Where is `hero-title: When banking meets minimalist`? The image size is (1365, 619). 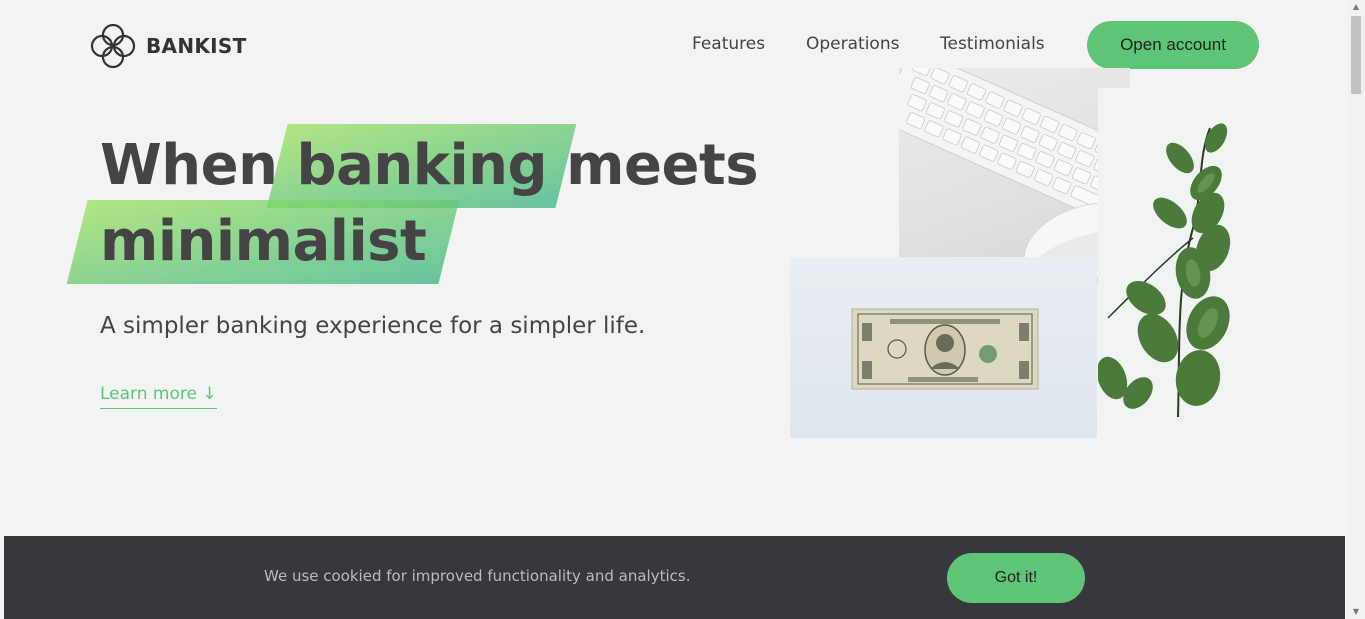 hero-title: When banking meets minimalist is located at coordinates (412, 204).